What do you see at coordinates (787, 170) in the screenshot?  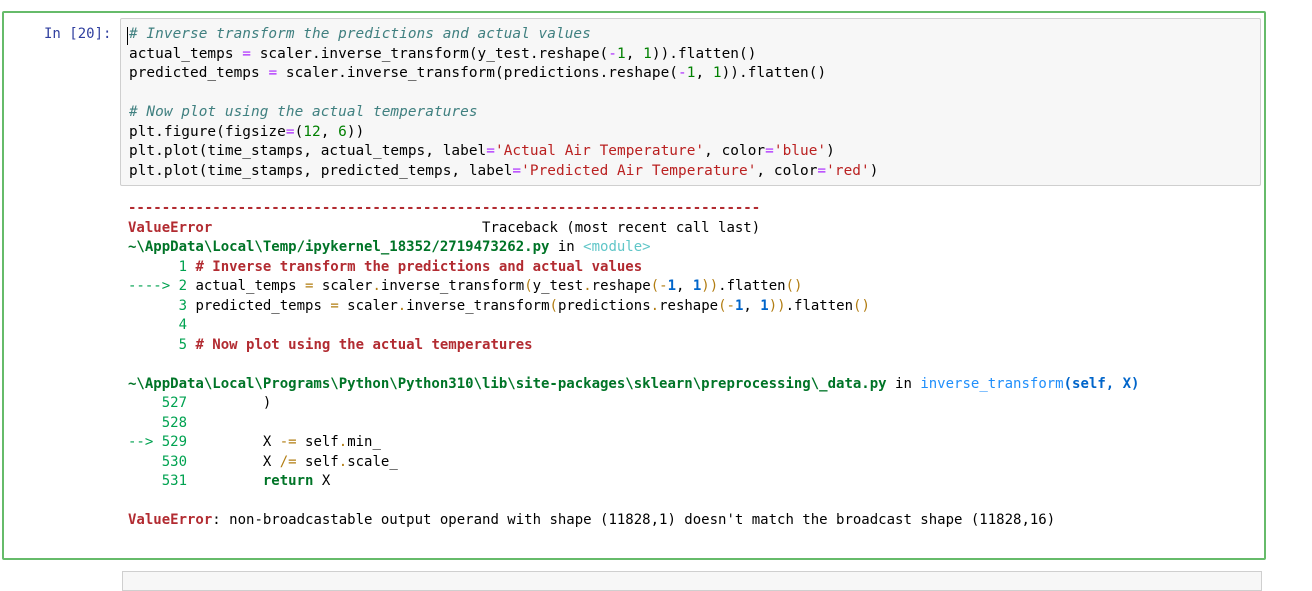 I see `code-line-token: , color` at bounding box center [787, 170].